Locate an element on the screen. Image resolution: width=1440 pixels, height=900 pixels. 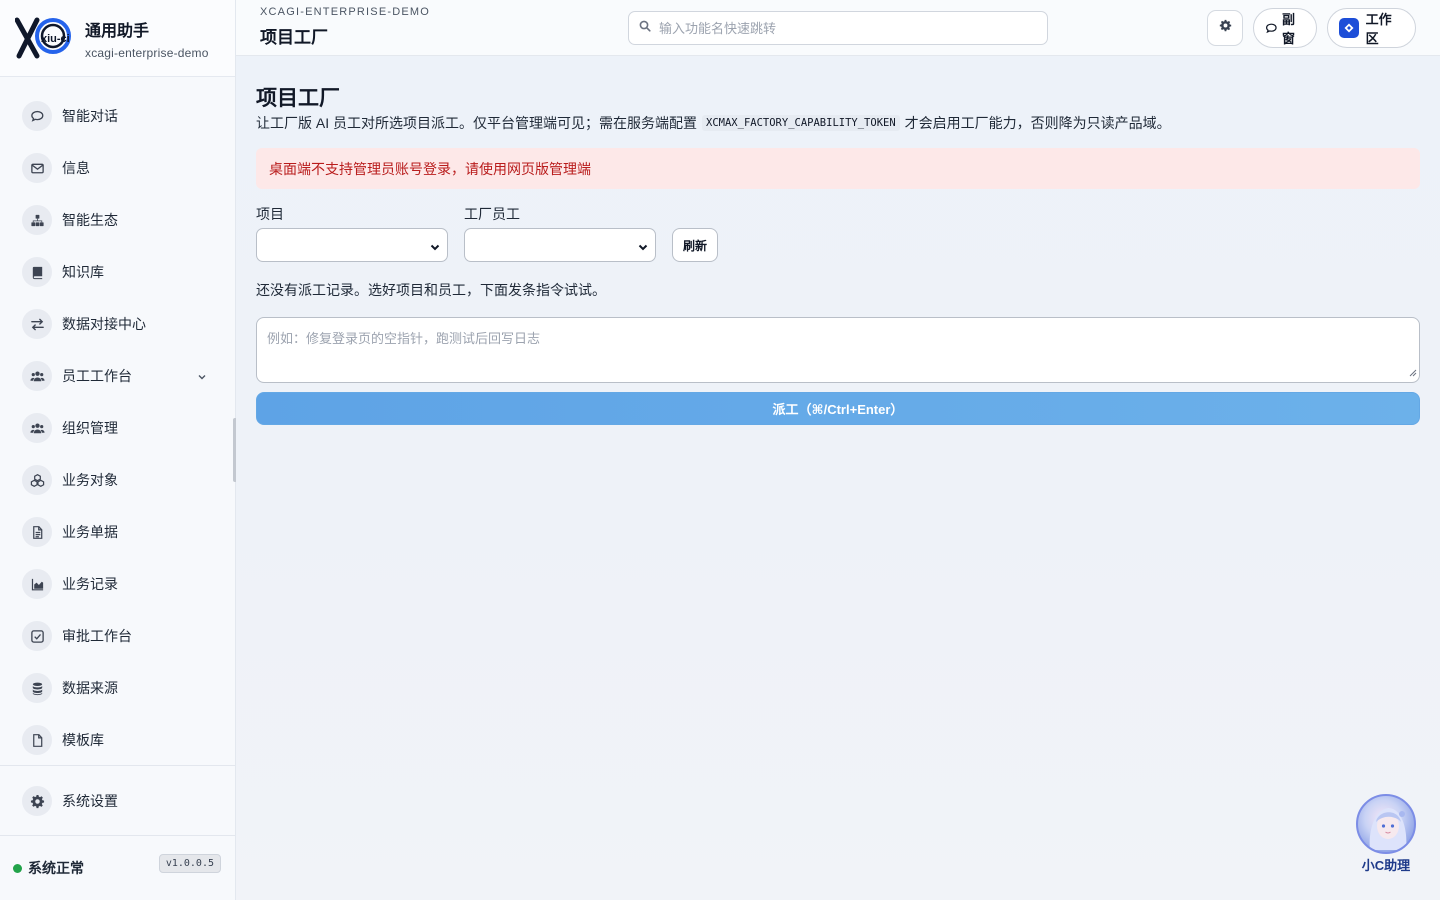
search-input is located at coordinates (839, 28).